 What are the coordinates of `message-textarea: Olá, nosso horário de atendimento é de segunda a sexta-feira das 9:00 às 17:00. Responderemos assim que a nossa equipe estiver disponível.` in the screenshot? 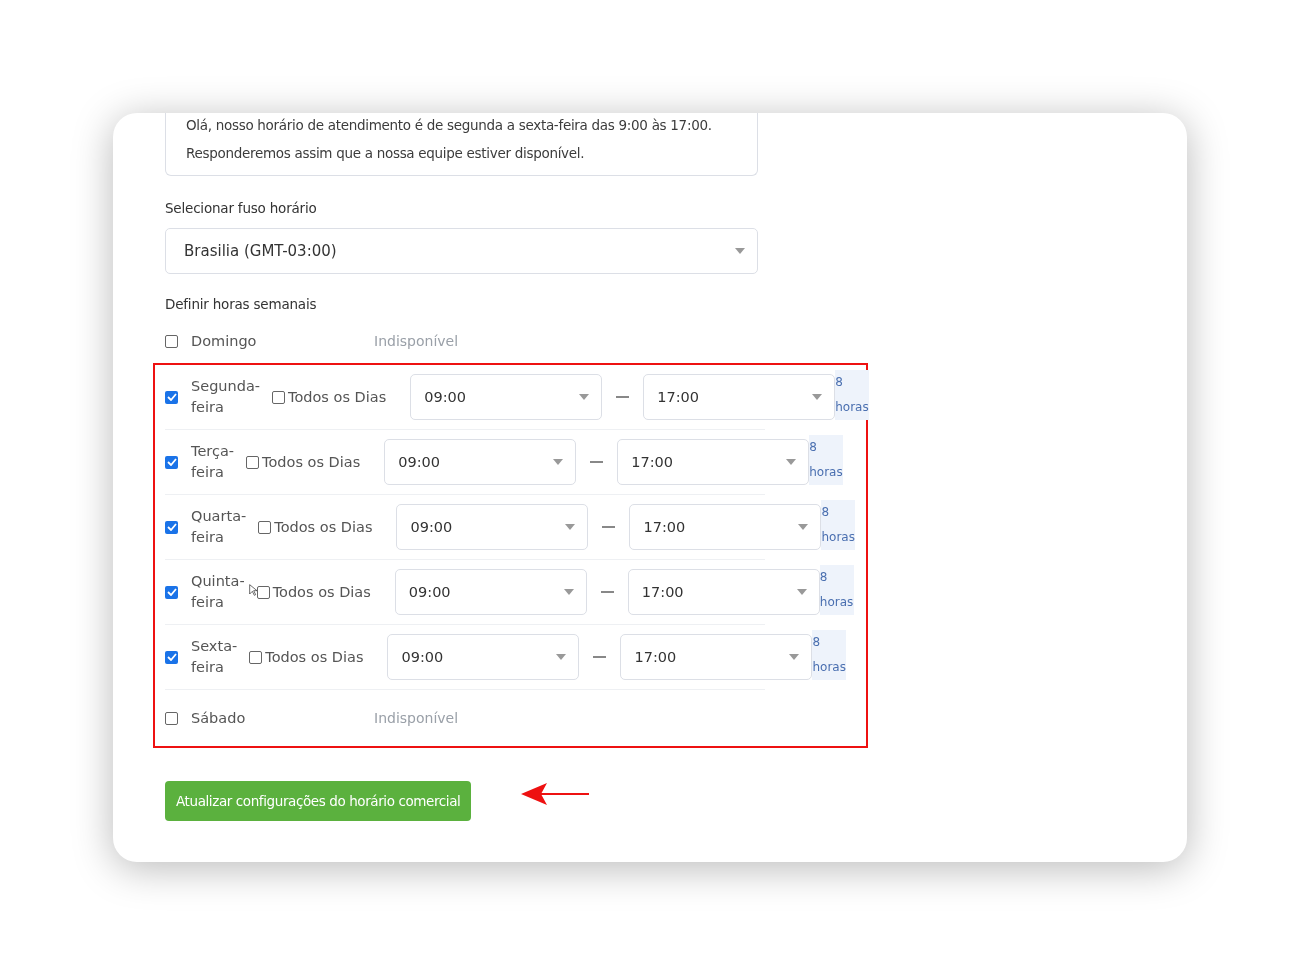 It's located at (461, 144).